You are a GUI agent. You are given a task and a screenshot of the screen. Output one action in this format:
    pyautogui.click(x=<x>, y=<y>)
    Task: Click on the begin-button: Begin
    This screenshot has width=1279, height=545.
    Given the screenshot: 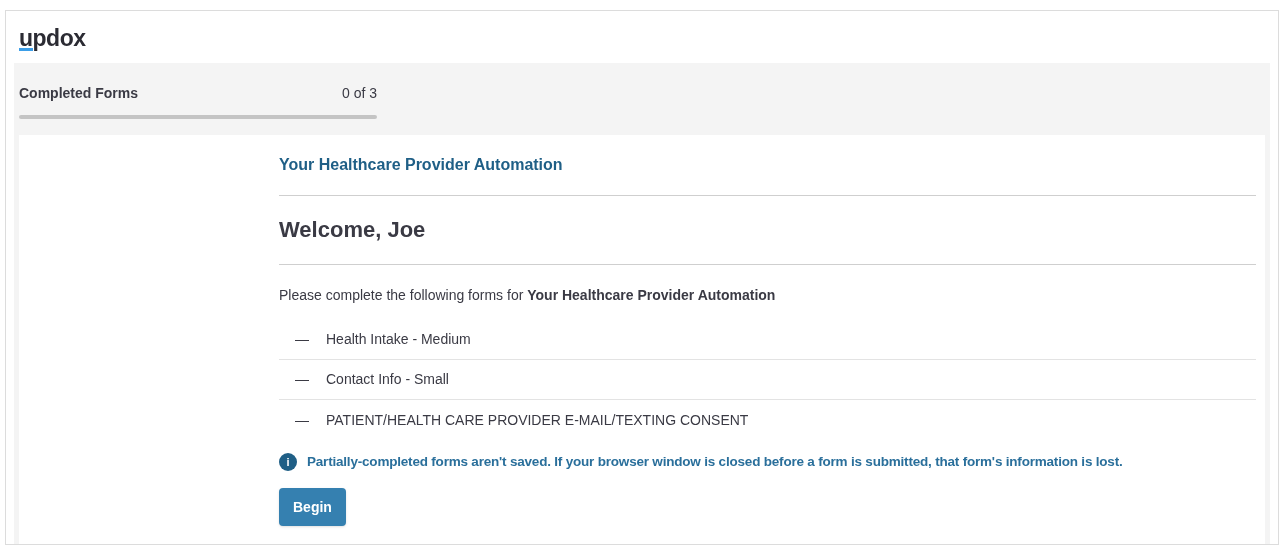 What is the action you would take?
    pyautogui.click(x=312, y=507)
    